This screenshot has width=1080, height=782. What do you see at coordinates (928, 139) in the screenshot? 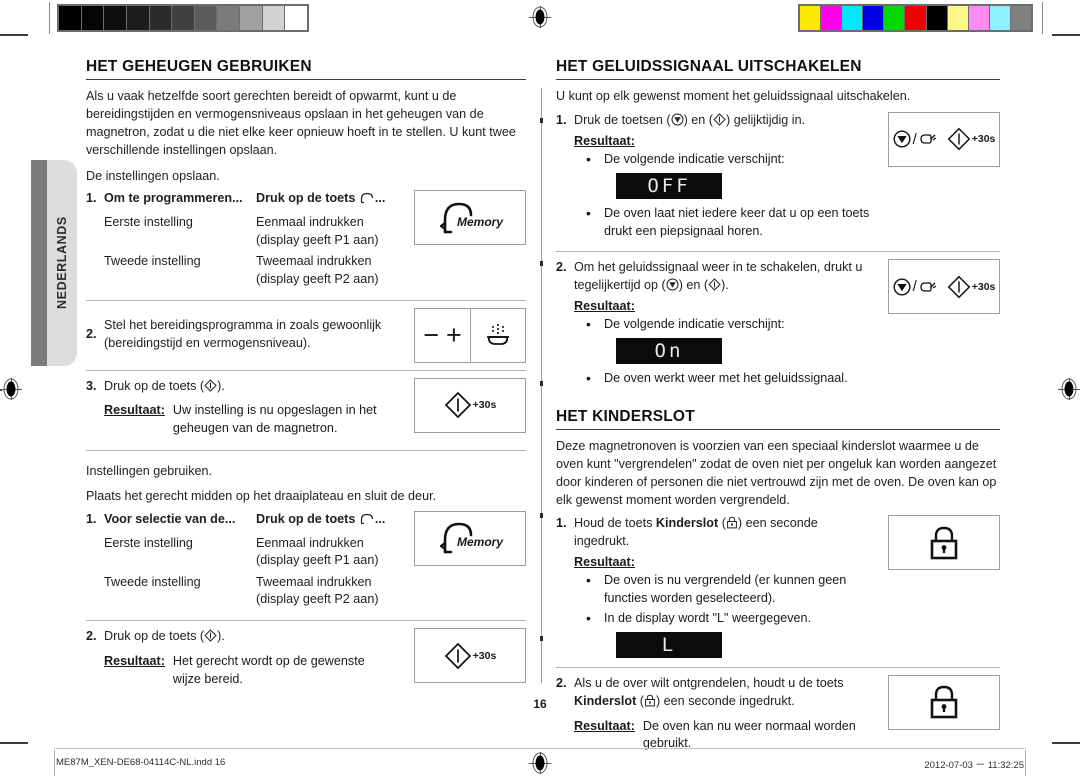
I see `deodorize-icon` at bounding box center [928, 139].